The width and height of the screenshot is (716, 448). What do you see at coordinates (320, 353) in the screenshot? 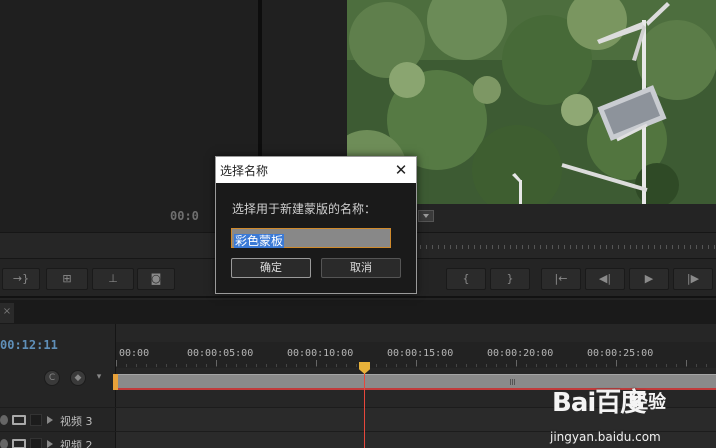
I see `ruler-label: 00:00:10:00` at bounding box center [320, 353].